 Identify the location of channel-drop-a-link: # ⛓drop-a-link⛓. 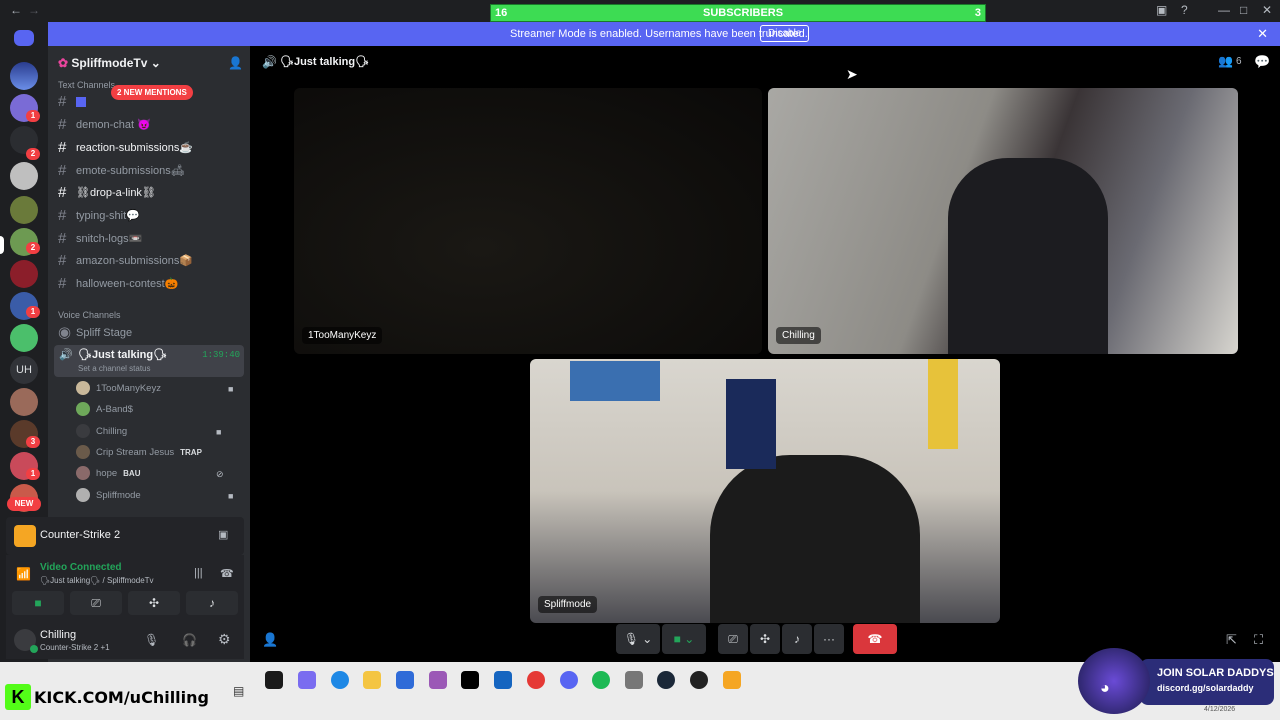
(151, 193).